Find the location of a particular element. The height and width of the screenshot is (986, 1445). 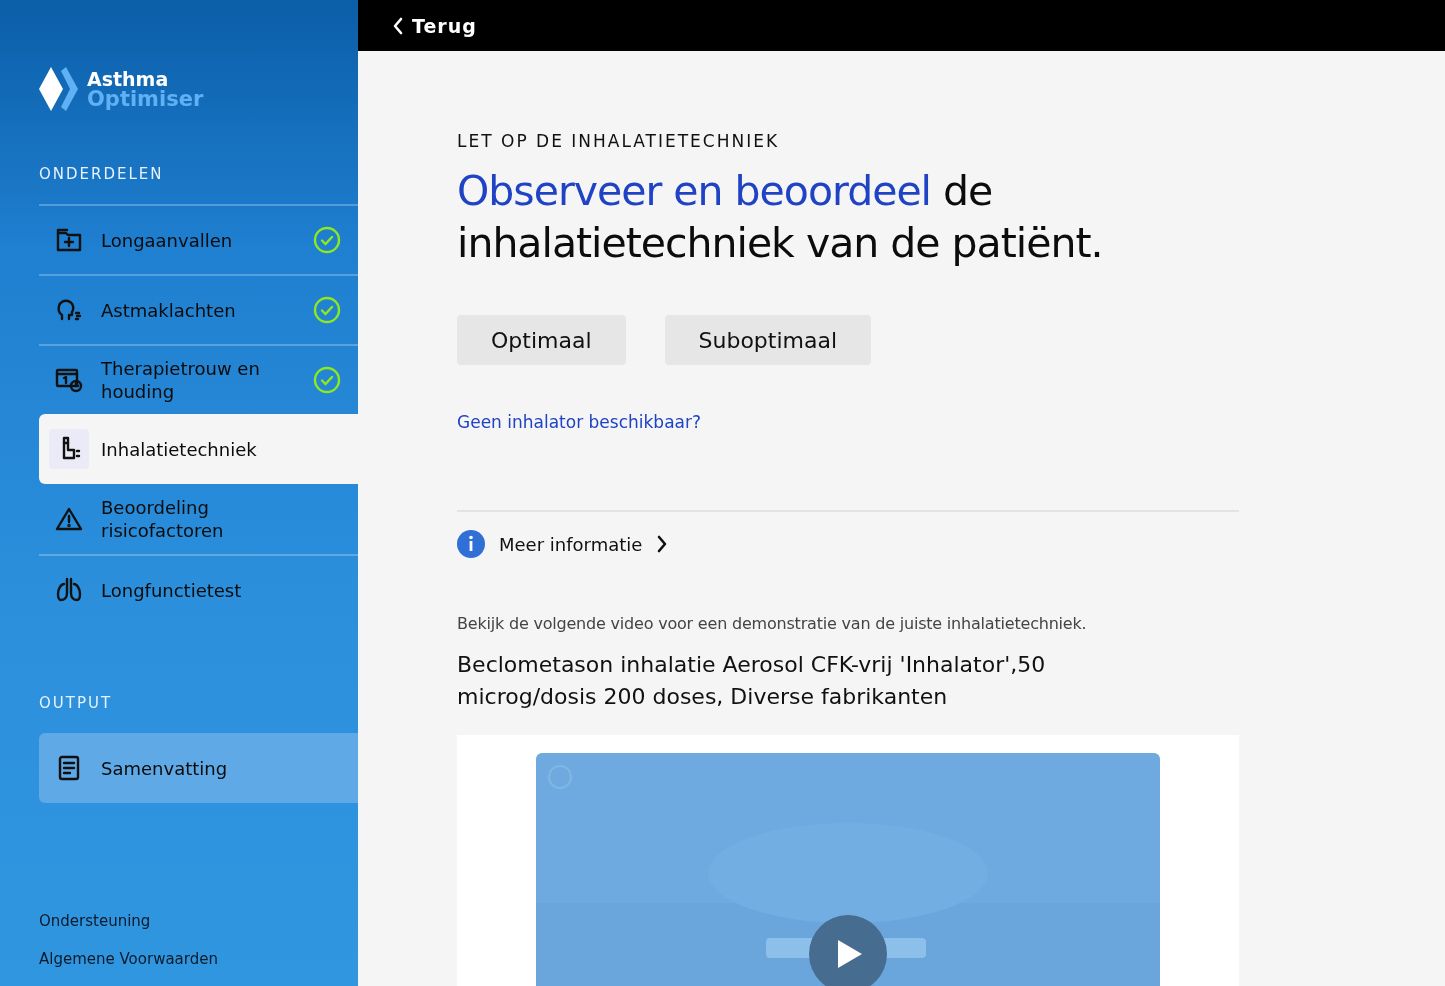

back-button: Terug is located at coordinates (434, 25).